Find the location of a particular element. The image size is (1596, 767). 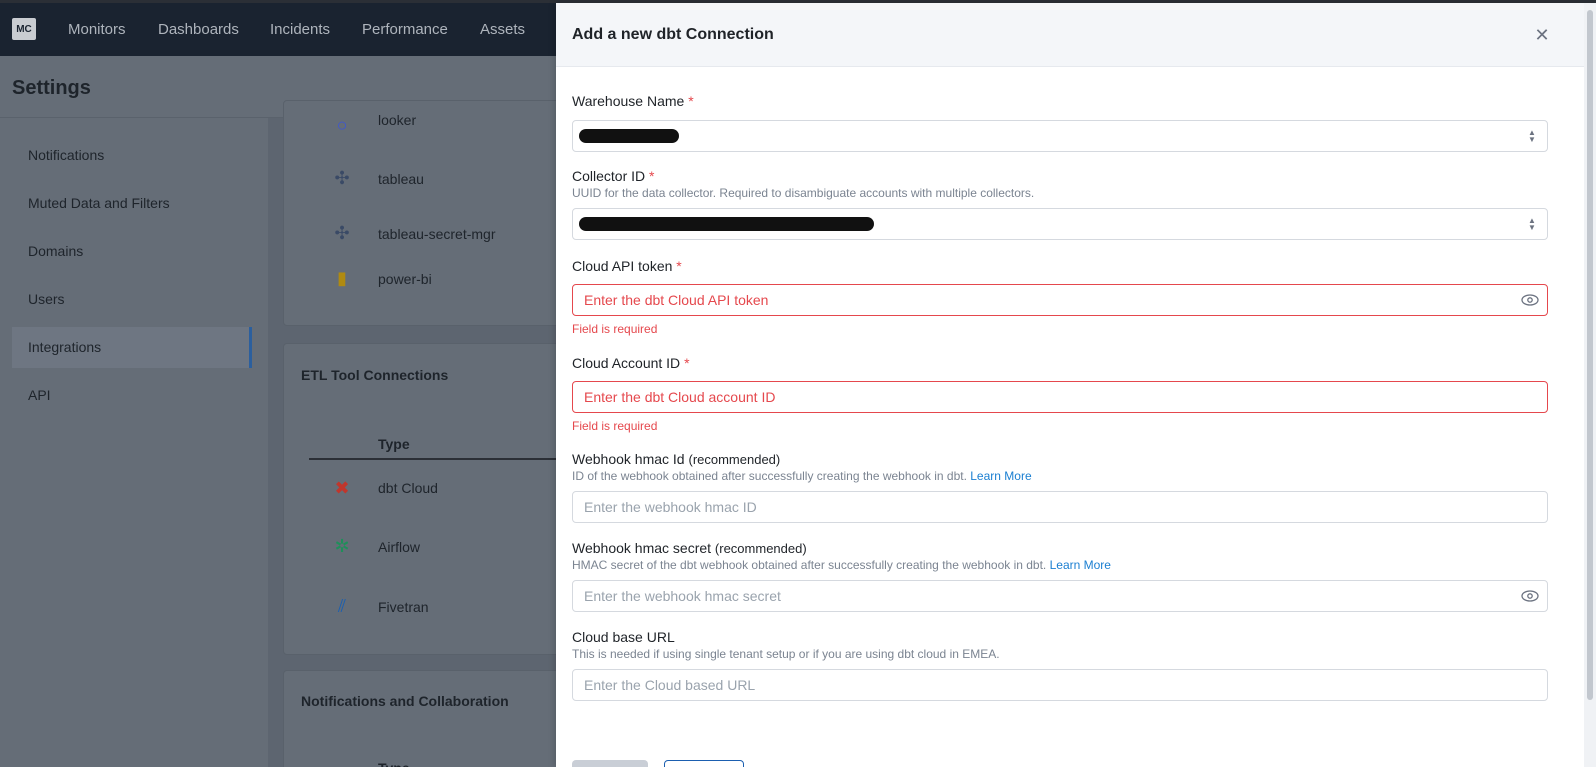

scrollbar-thumb is located at coordinates (1590, 355).